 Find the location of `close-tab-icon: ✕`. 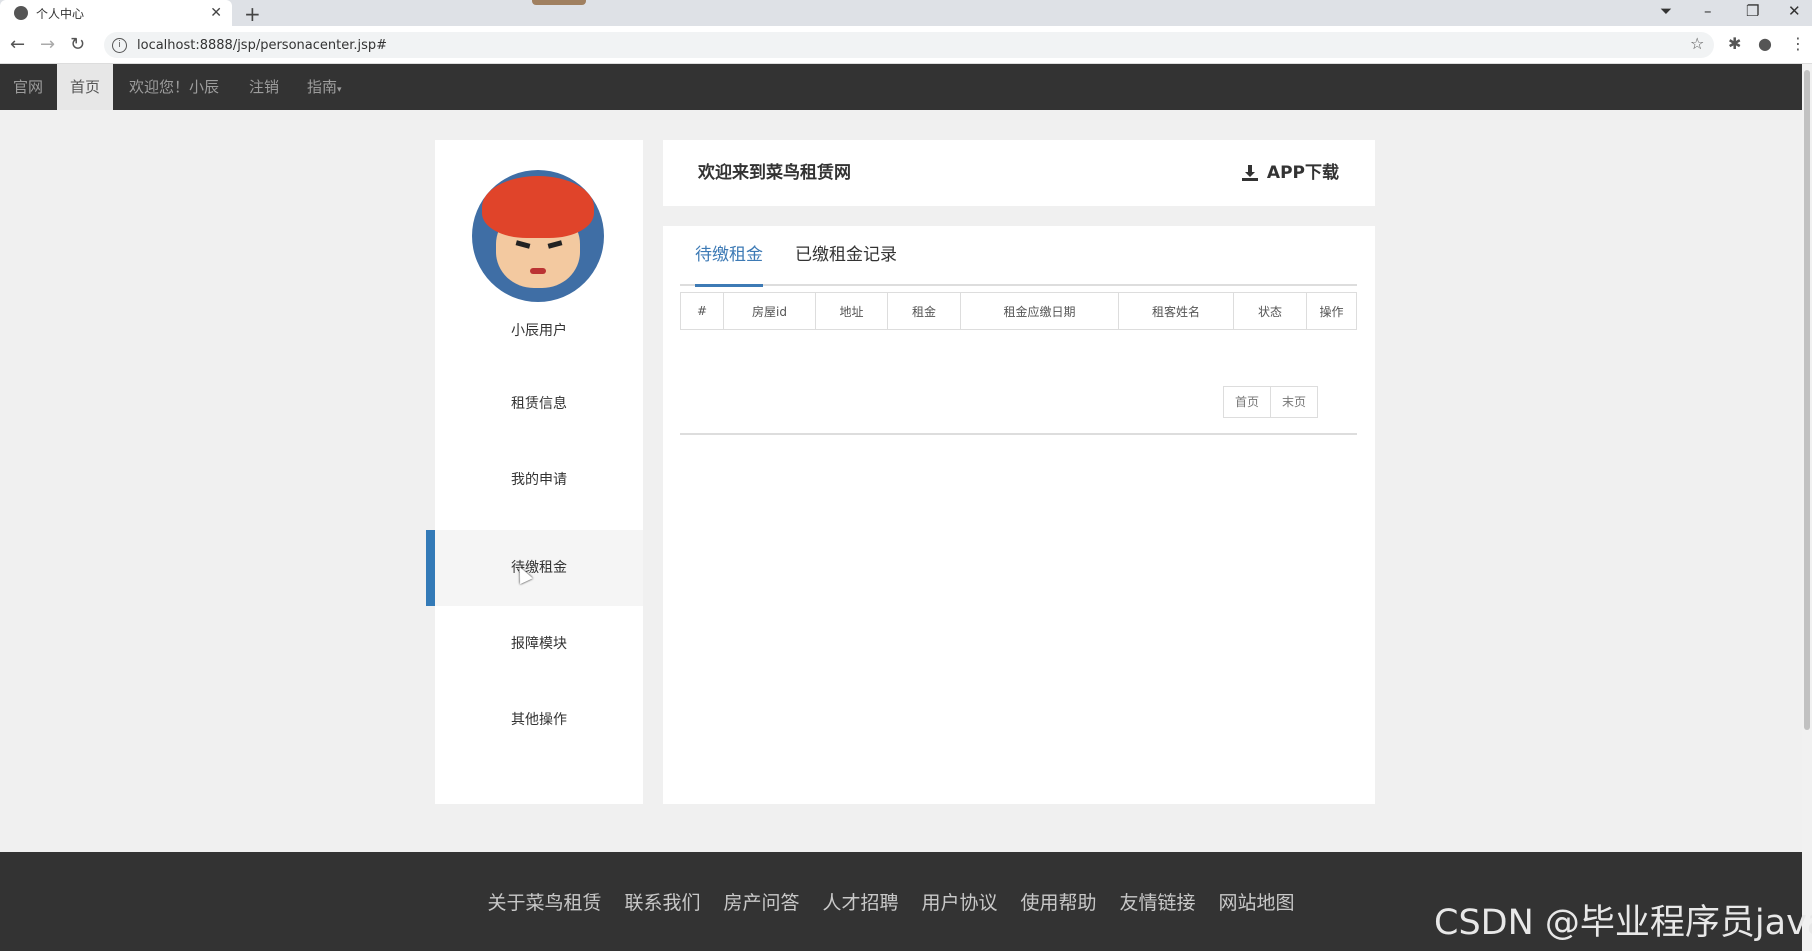

close-tab-icon: ✕ is located at coordinates (216, 13).